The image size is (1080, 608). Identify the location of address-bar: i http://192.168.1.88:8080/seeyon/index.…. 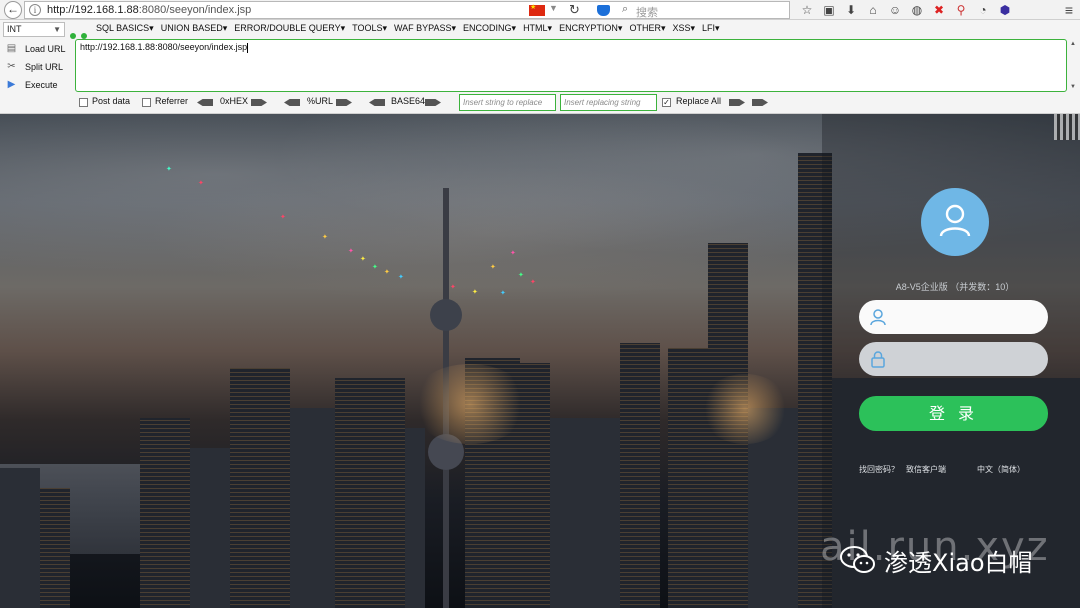
(407, 10).